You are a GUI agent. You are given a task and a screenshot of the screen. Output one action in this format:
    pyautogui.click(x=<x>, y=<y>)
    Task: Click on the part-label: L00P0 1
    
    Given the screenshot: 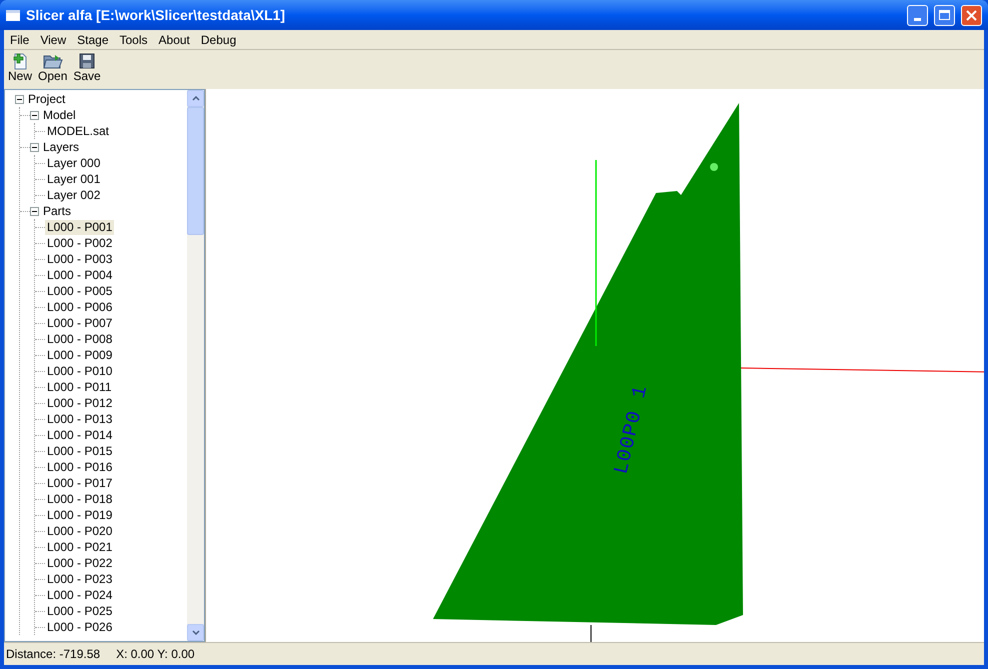 What is the action you would take?
    pyautogui.click(x=632, y=430)
    